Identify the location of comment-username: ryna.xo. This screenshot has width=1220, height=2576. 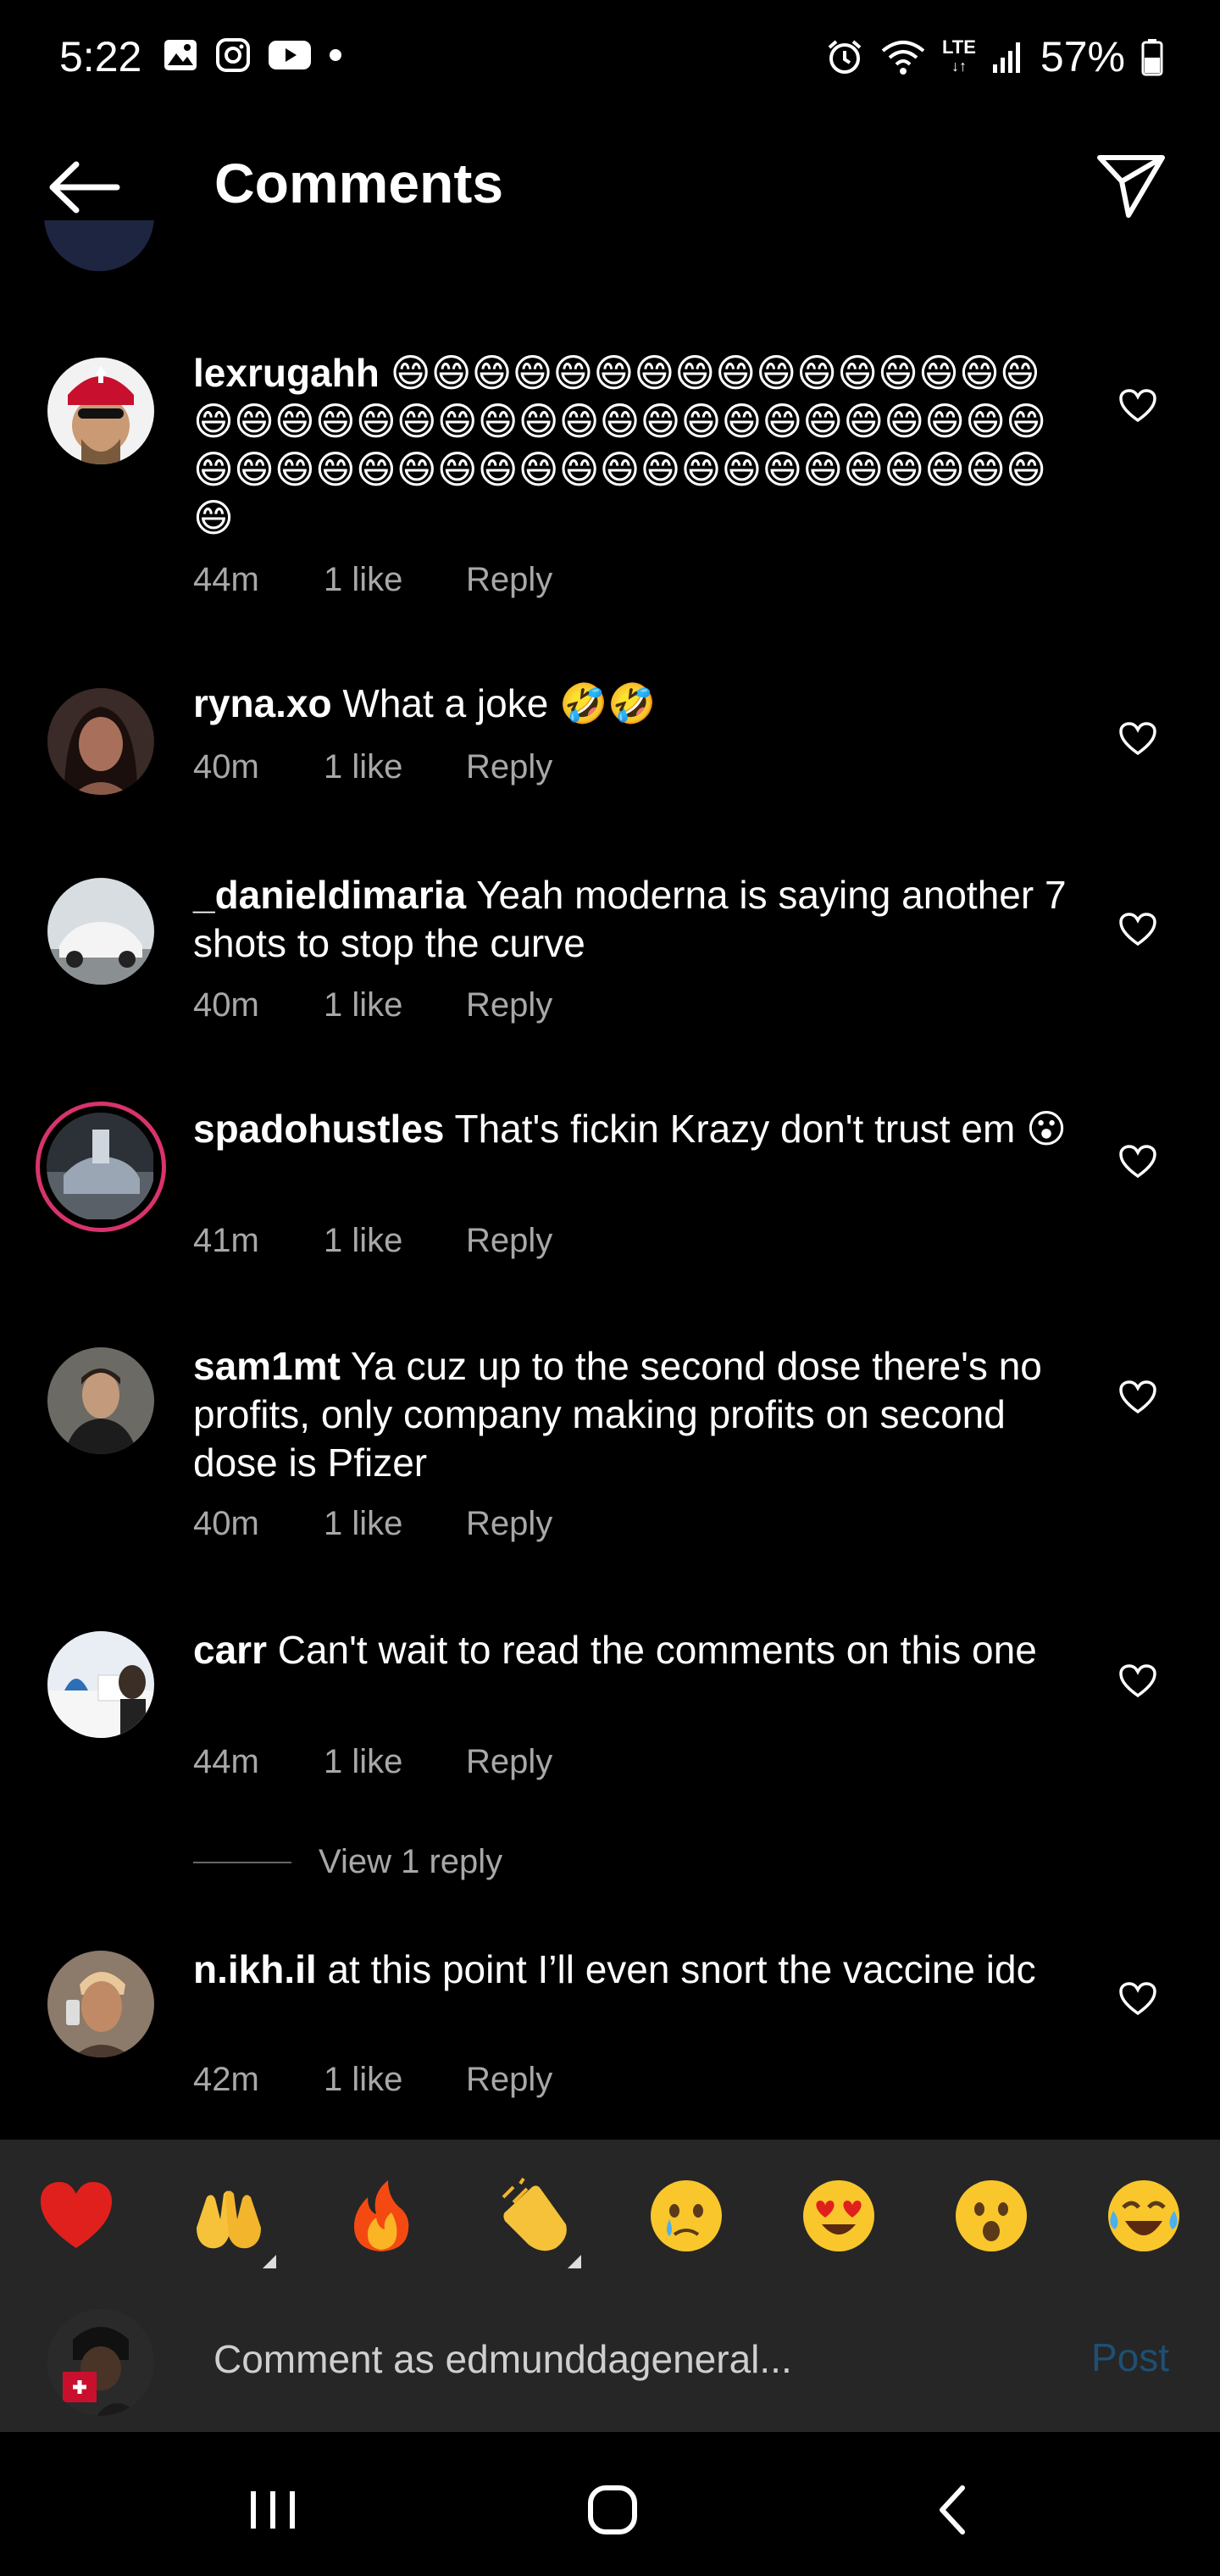
(262, 703).